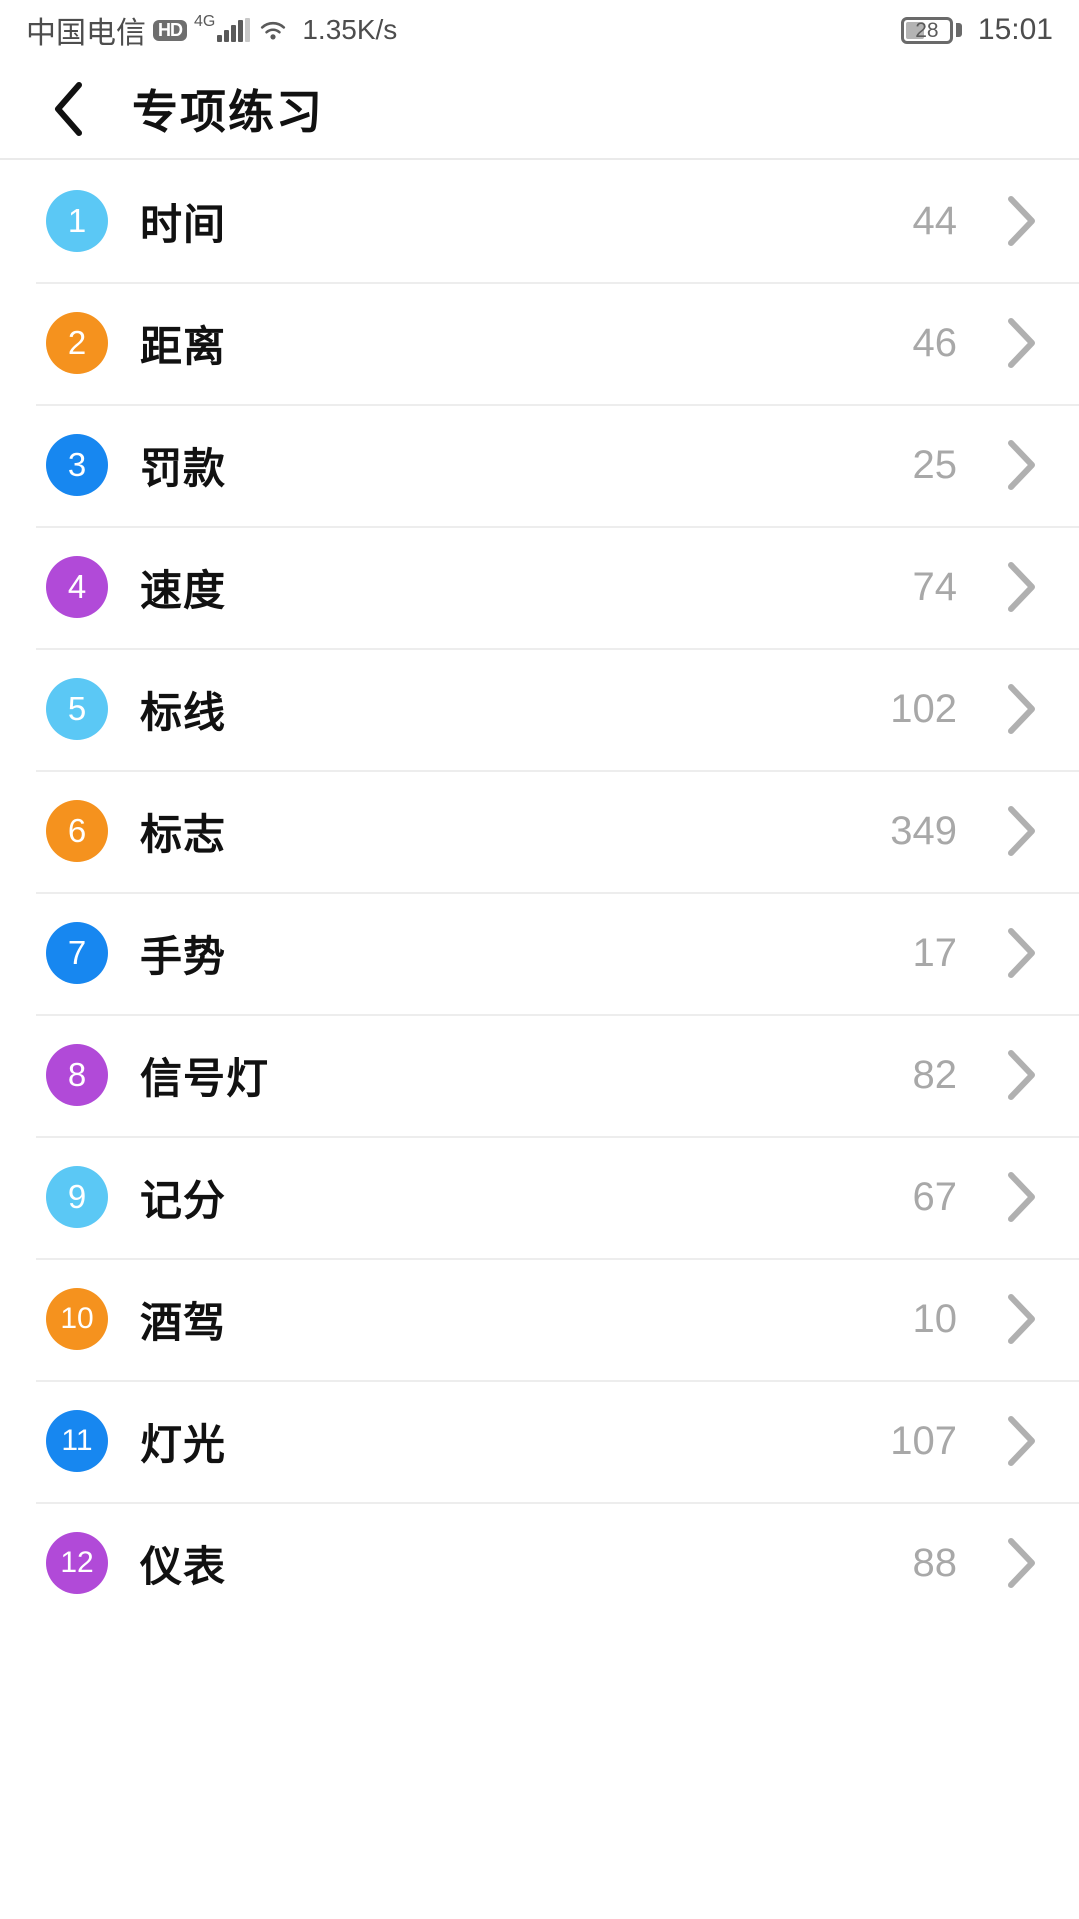  What do you see at coordinates (958, 30) in the screenshot?
I see `battery-cap` at bounding box center [958, 30].